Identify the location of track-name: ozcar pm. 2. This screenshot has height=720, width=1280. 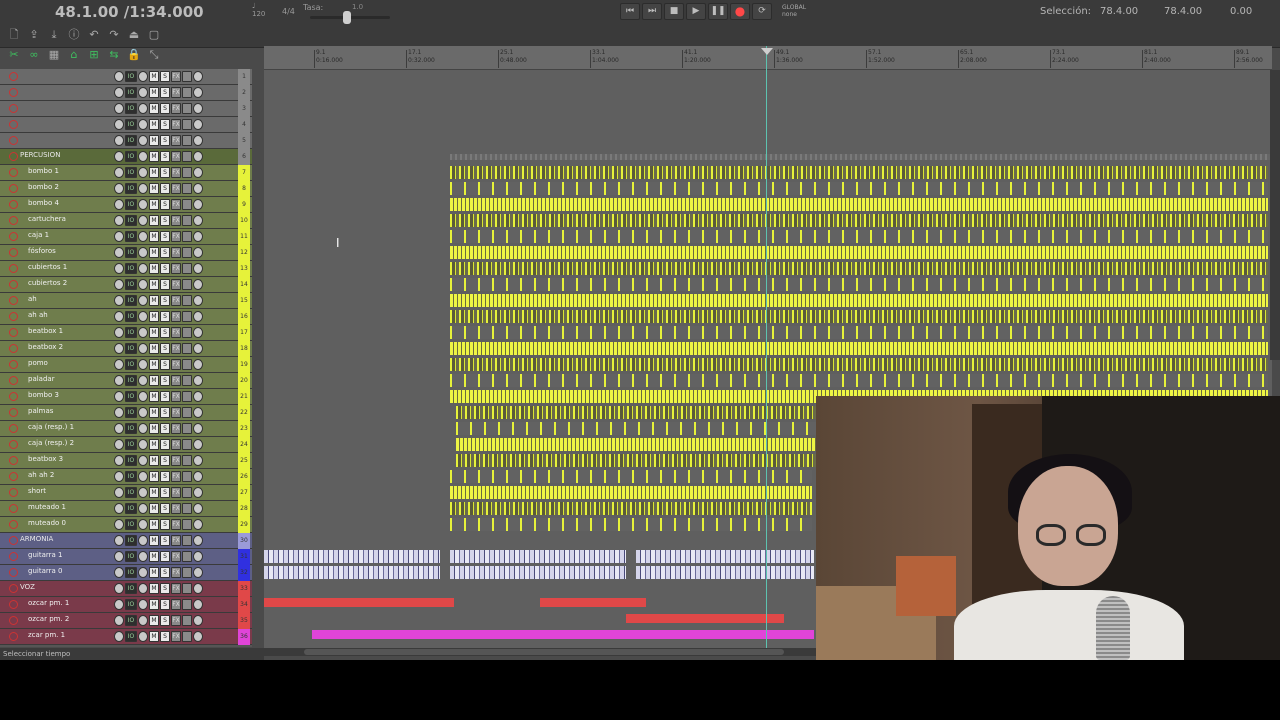
(48, 619).